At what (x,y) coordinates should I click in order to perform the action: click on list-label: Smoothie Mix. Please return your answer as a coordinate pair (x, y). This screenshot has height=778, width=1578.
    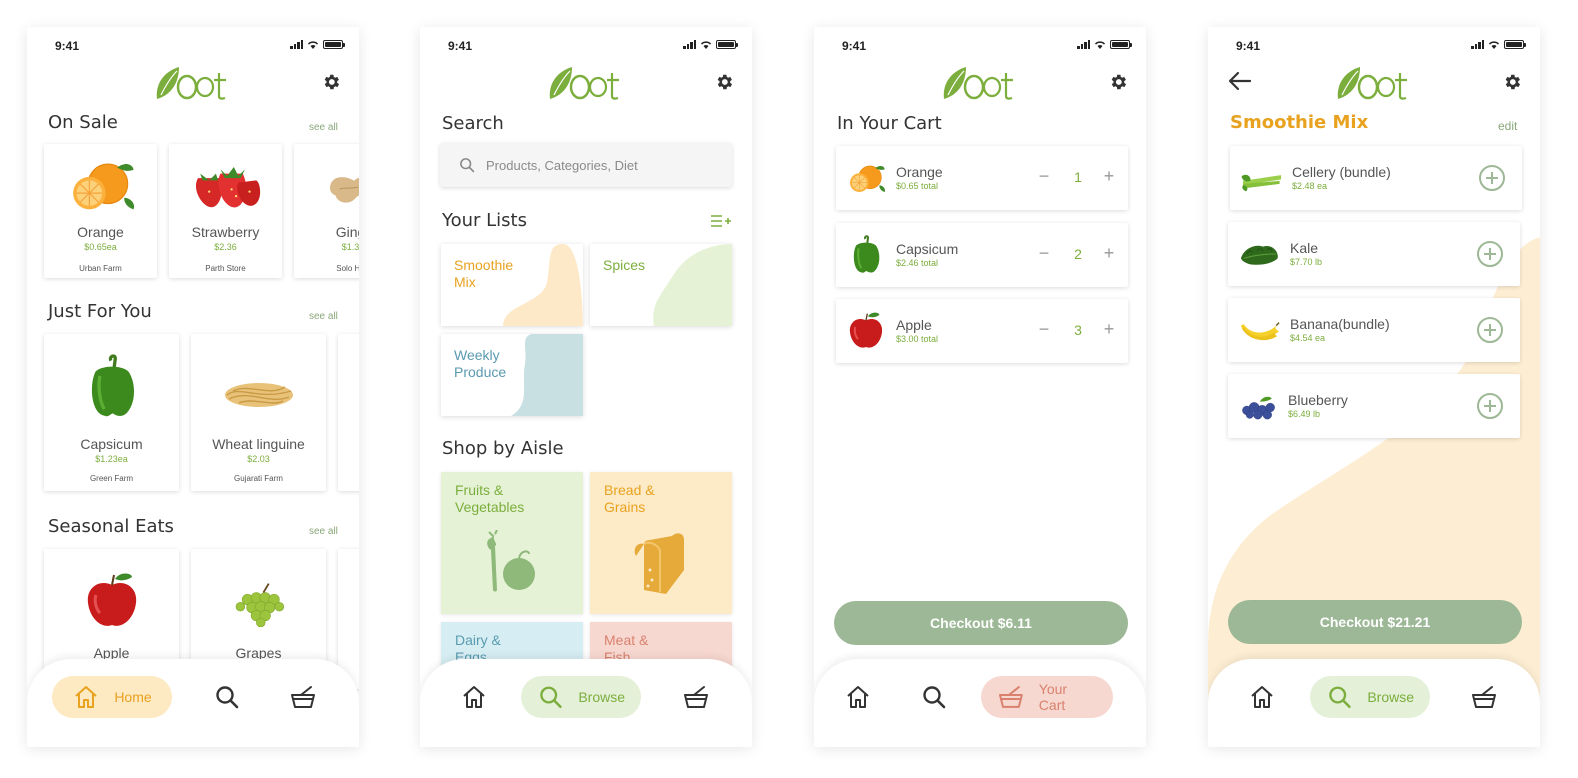
    Looking at the image, I should click on (484, 273).